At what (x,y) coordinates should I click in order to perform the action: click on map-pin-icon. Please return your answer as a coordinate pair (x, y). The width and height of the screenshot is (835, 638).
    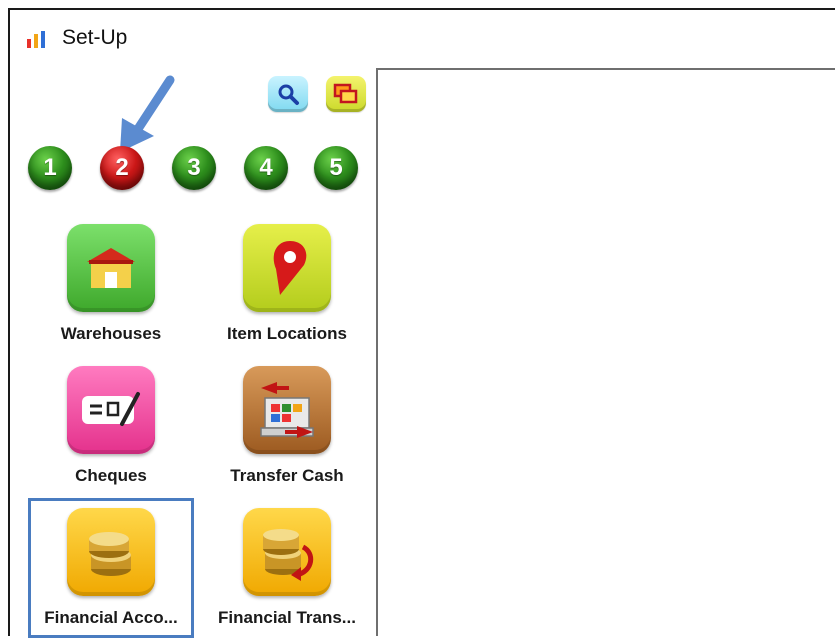
    Looking at the image, I should click on (290, 268).